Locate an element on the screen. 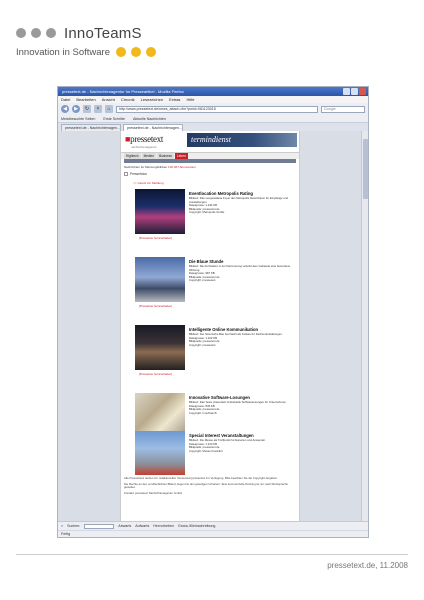 The image size is (424, 600). nav-tab-medien: Medien is located at coordinates (149, 156).